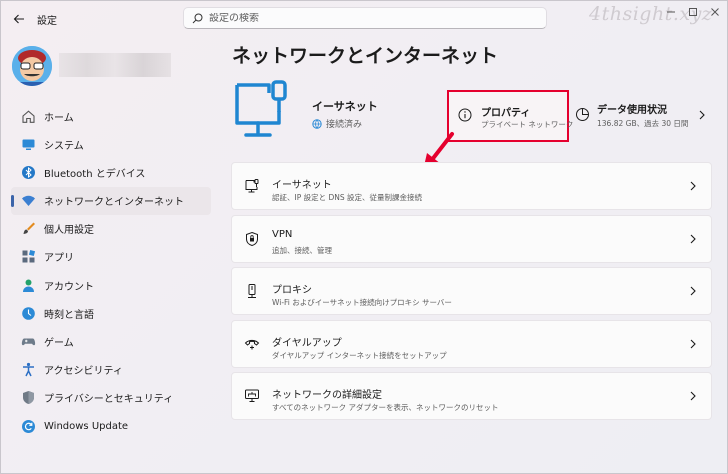 The image size is (728, 474). Describe the element at coordinates (28, 257) in the screenshot. I see `apps-icon` at that location.